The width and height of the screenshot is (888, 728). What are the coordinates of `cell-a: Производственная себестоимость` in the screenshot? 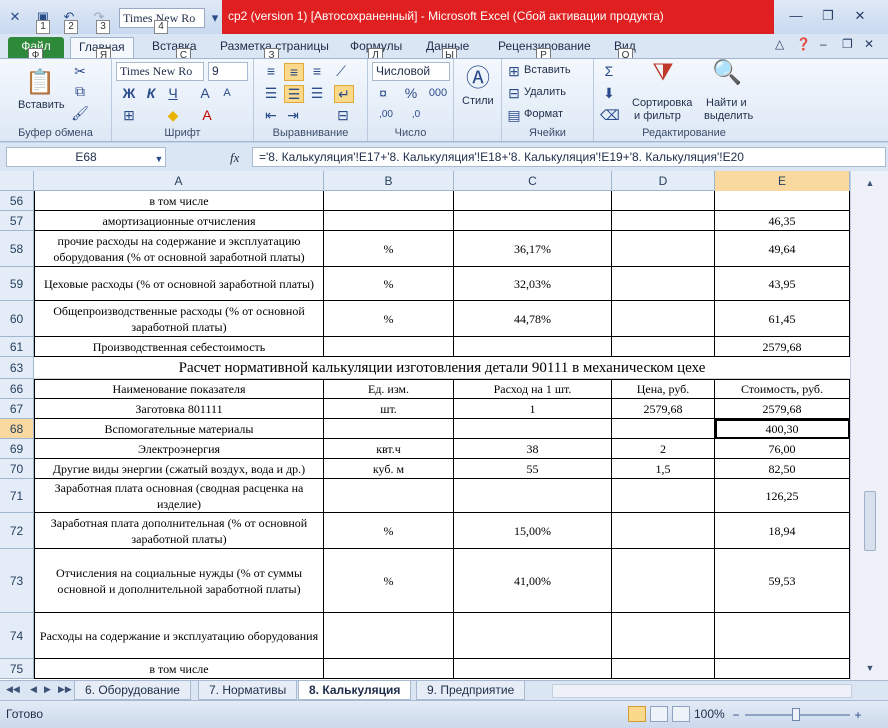 It's located at (179, 347).